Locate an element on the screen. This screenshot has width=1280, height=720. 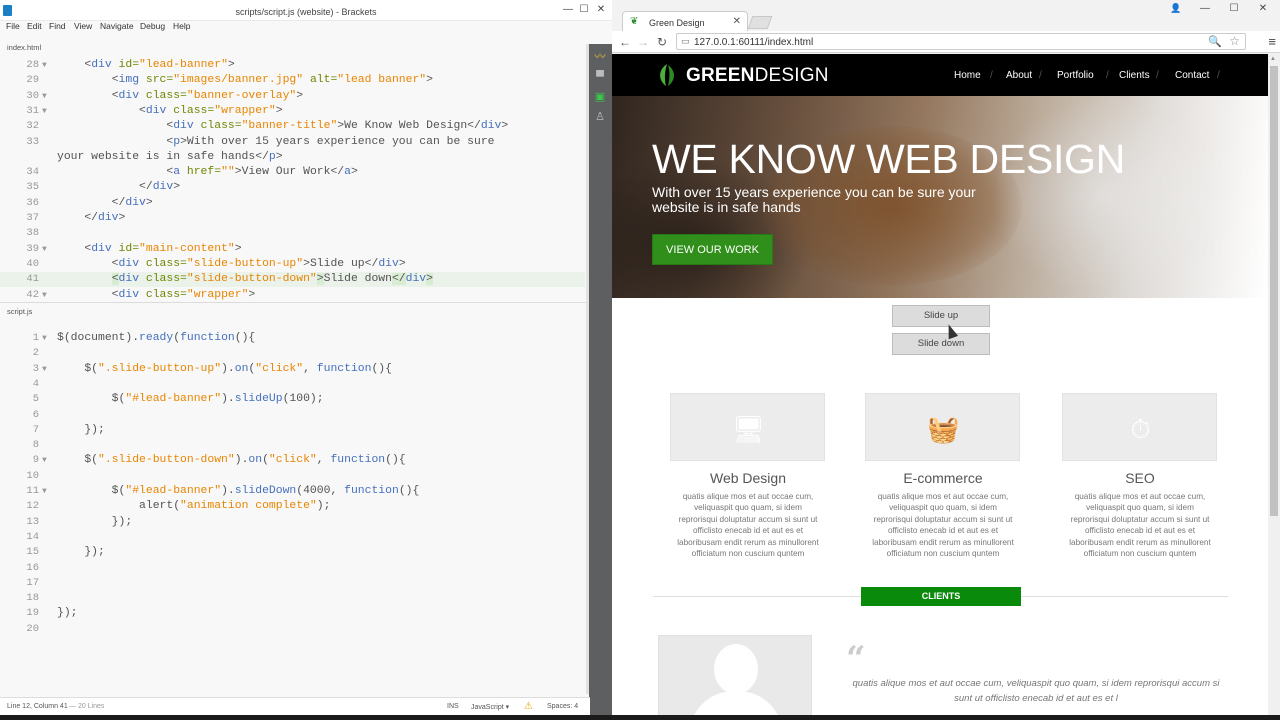
extension-manager-icon: ▀ is located at coordinates (600, 77).